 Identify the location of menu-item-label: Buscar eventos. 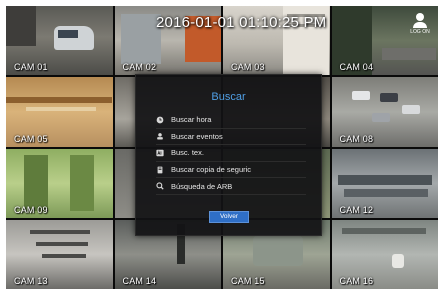
(197, 136).